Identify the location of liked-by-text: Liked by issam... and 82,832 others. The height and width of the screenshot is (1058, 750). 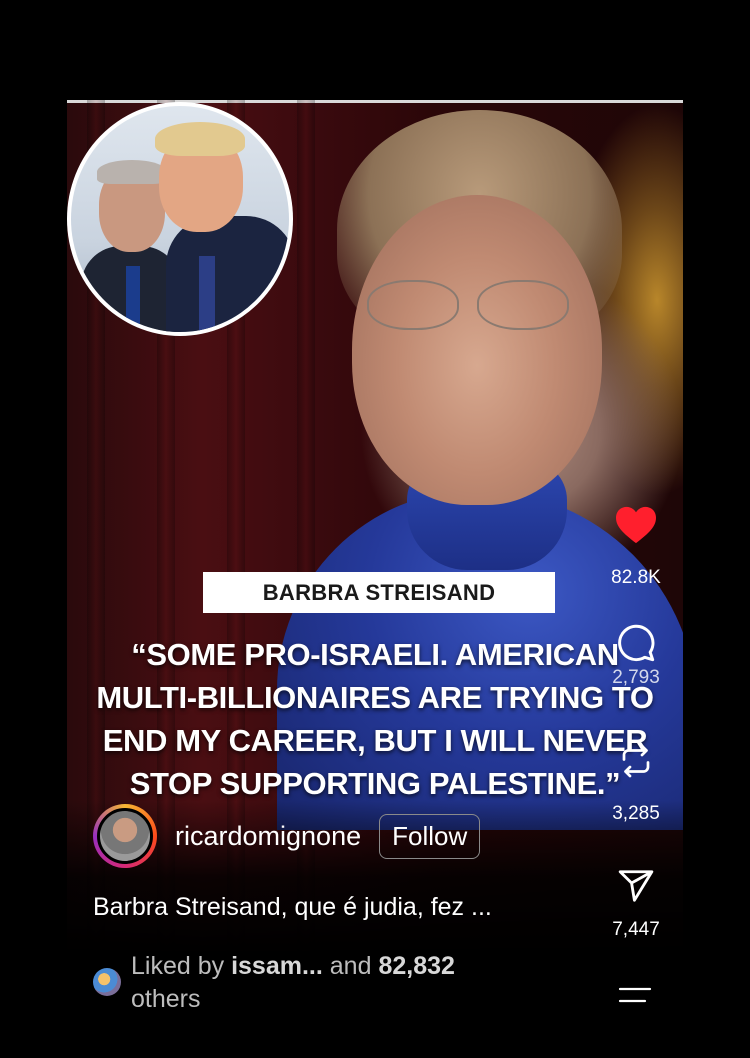
(293, 983).